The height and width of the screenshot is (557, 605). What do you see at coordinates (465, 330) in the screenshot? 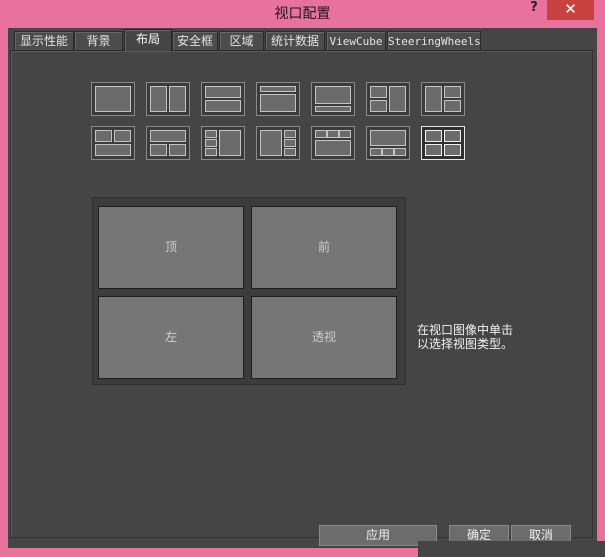
I see `hint-line-1: 在视口图像中单击` at bounding box center [465, 330].